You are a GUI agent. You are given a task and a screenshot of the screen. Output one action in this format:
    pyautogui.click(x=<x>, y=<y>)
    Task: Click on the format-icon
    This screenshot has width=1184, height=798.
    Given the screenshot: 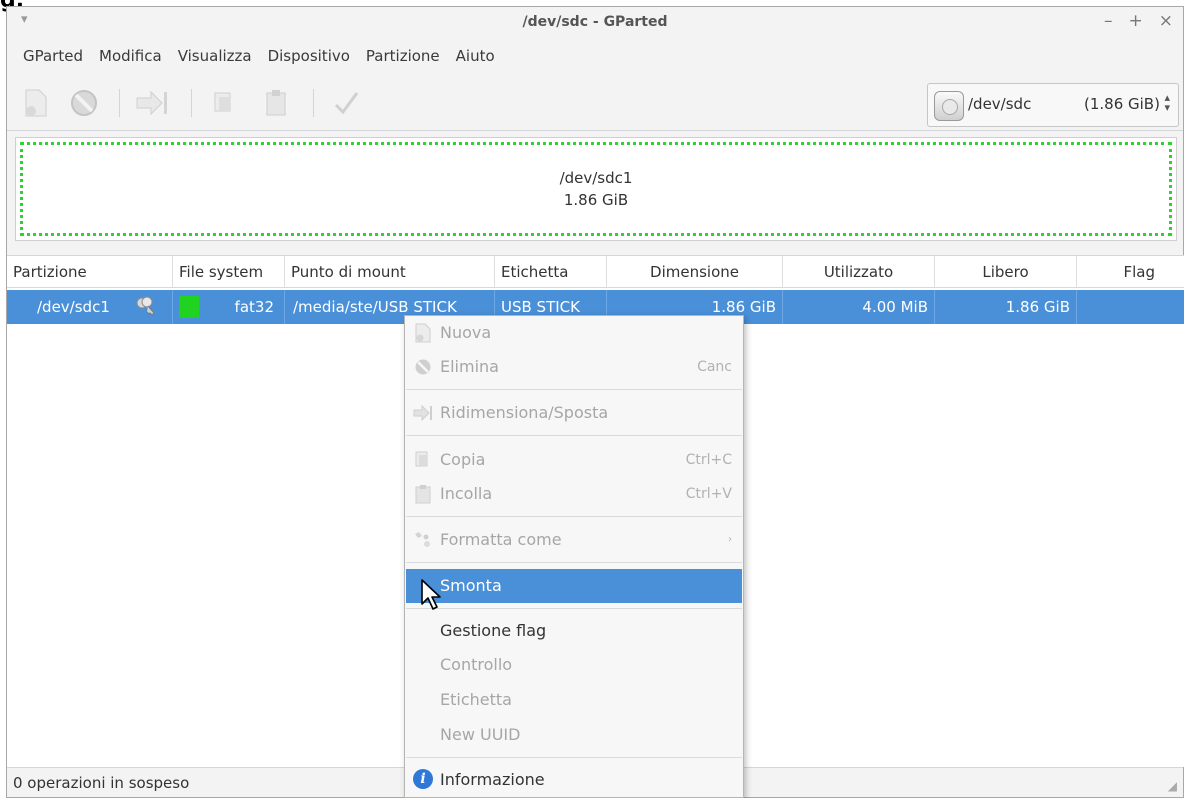 What is the action you would take?
    pyautogui.click(x=423, y=540)
    